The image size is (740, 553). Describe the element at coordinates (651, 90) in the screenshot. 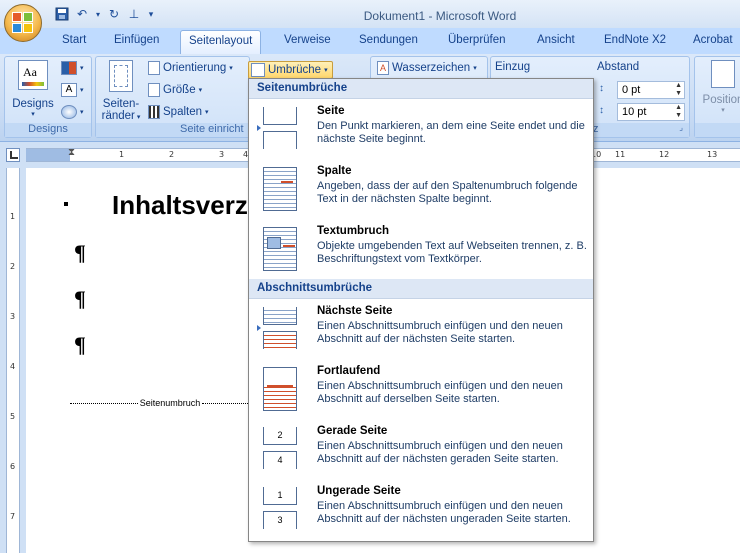

I see `spacing-before-input: 0 pt ▲ ▼` at that location.